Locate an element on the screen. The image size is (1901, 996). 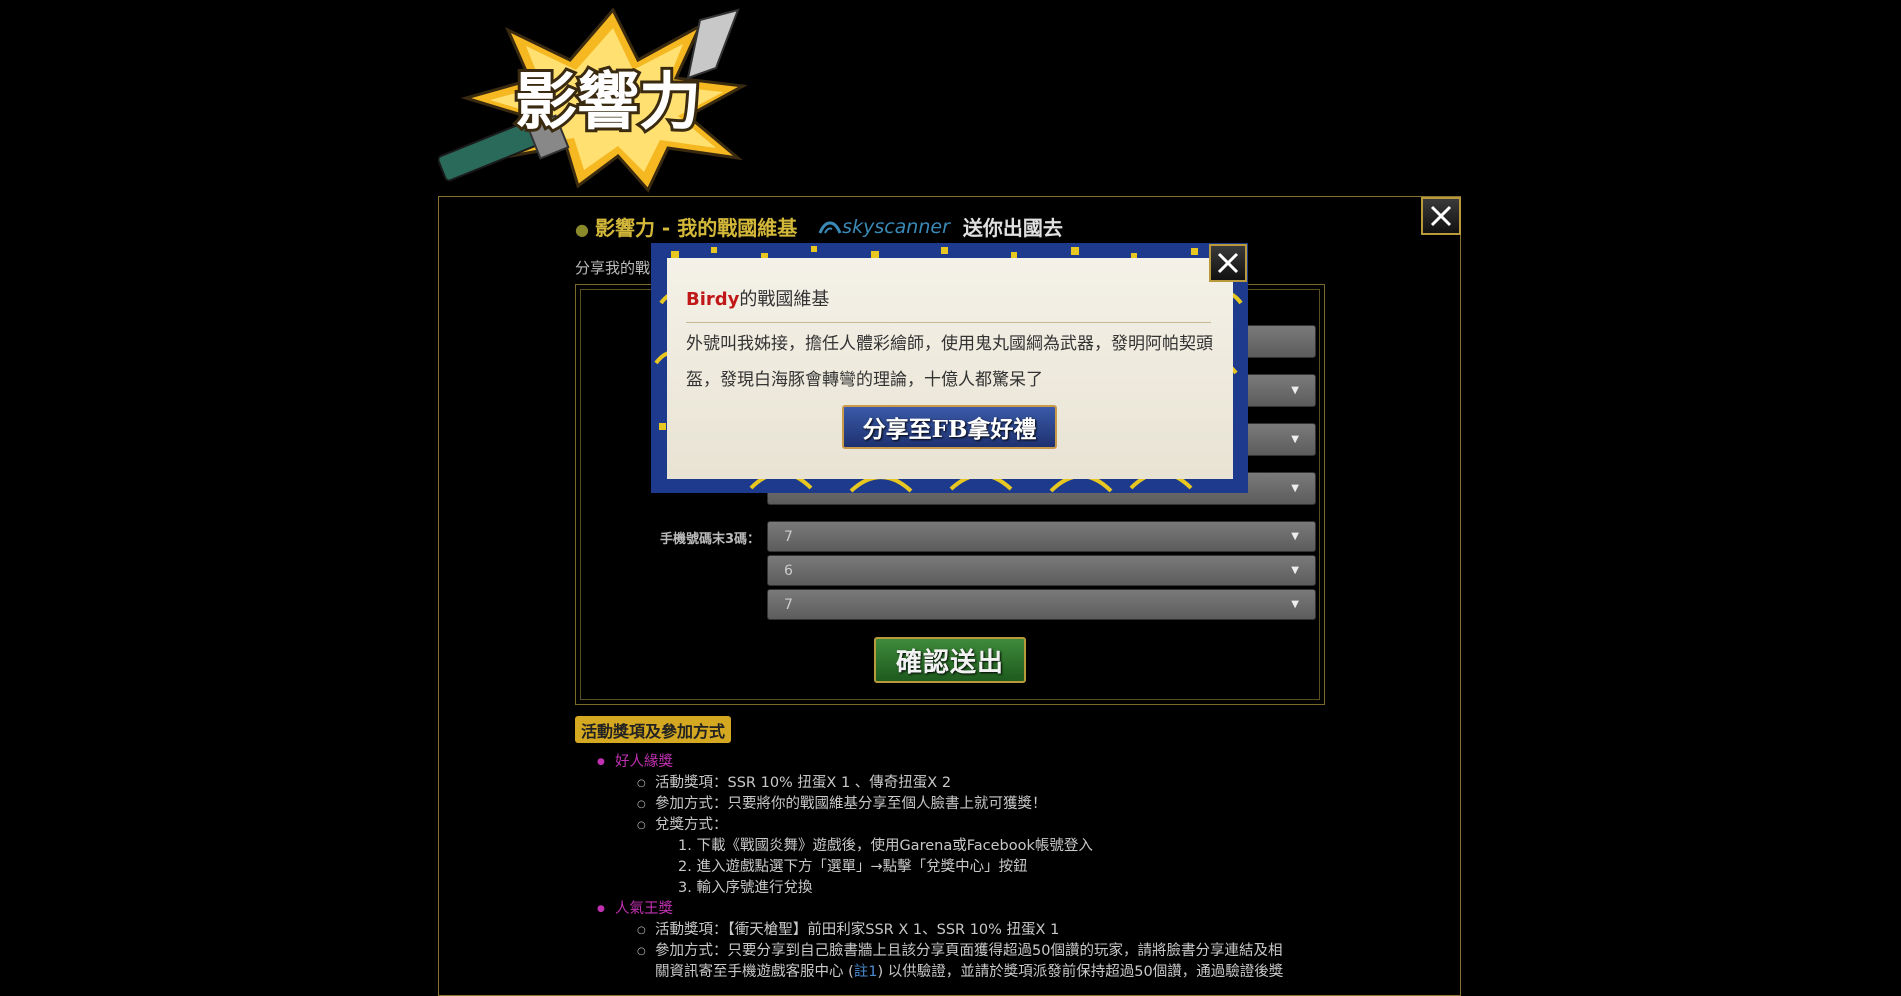
modal-title: Birdy的戰國維基 is located at coordinates (757, 298).